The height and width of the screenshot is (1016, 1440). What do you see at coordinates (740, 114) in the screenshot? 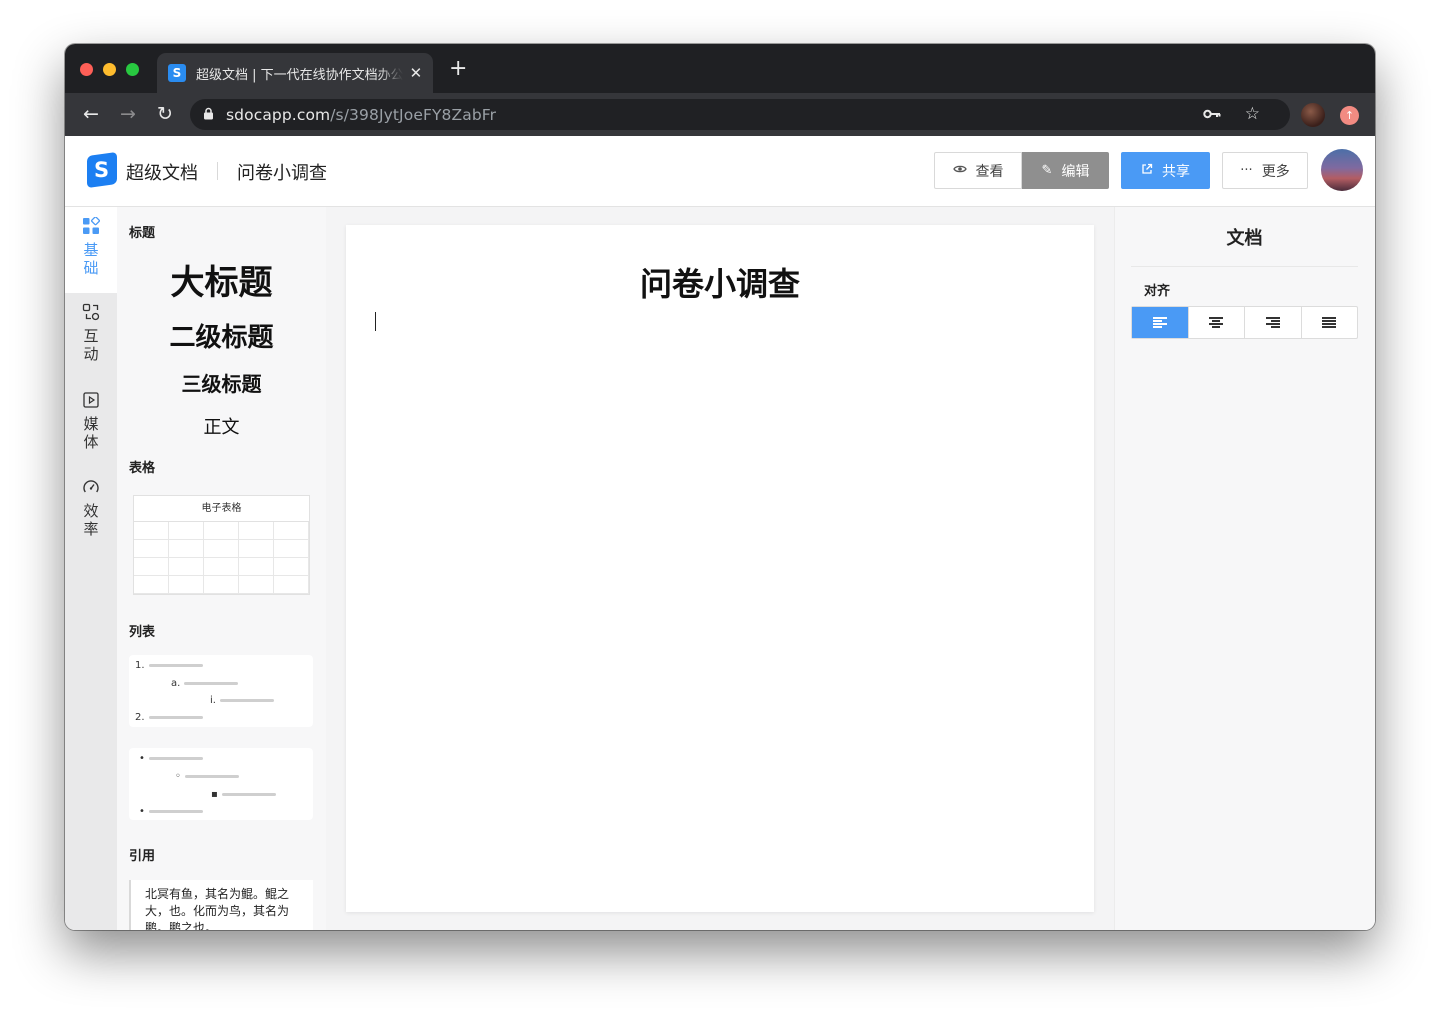
I see `address-bar: sdocapp.com/s/398JytJoeFY8ZabFr ☆` at bounding box center [740, 114].